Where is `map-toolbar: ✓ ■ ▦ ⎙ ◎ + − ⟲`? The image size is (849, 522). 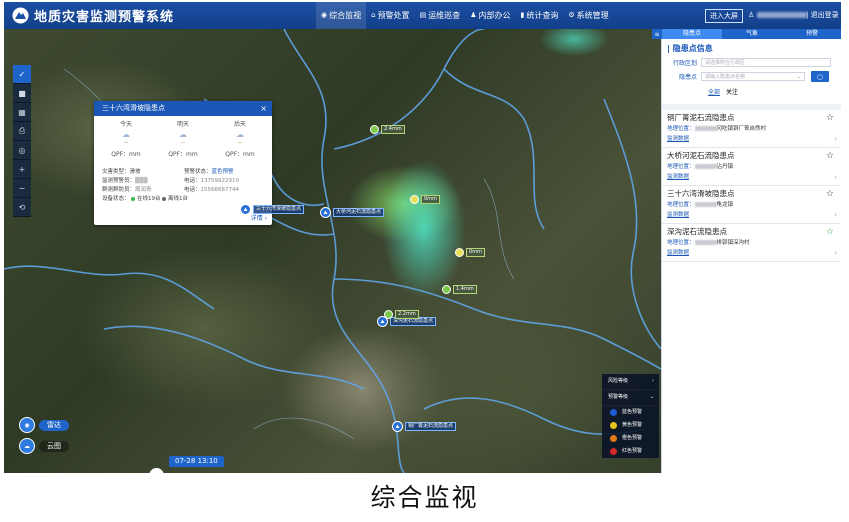 map-toolbar: ✓ ■ ▦ ⎙ ◎ + − ⟲ is located at coordinates (22, 141).